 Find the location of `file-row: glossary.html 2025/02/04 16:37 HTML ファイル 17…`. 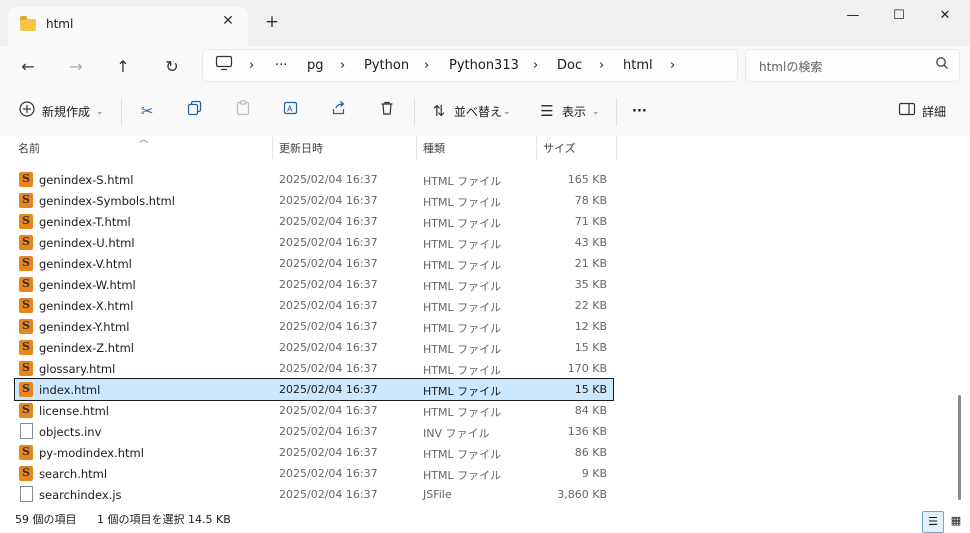

file-row: glossary.html 2025/02/04 16:37 HTML ファイル 17… is located at coordinates (314, 368).